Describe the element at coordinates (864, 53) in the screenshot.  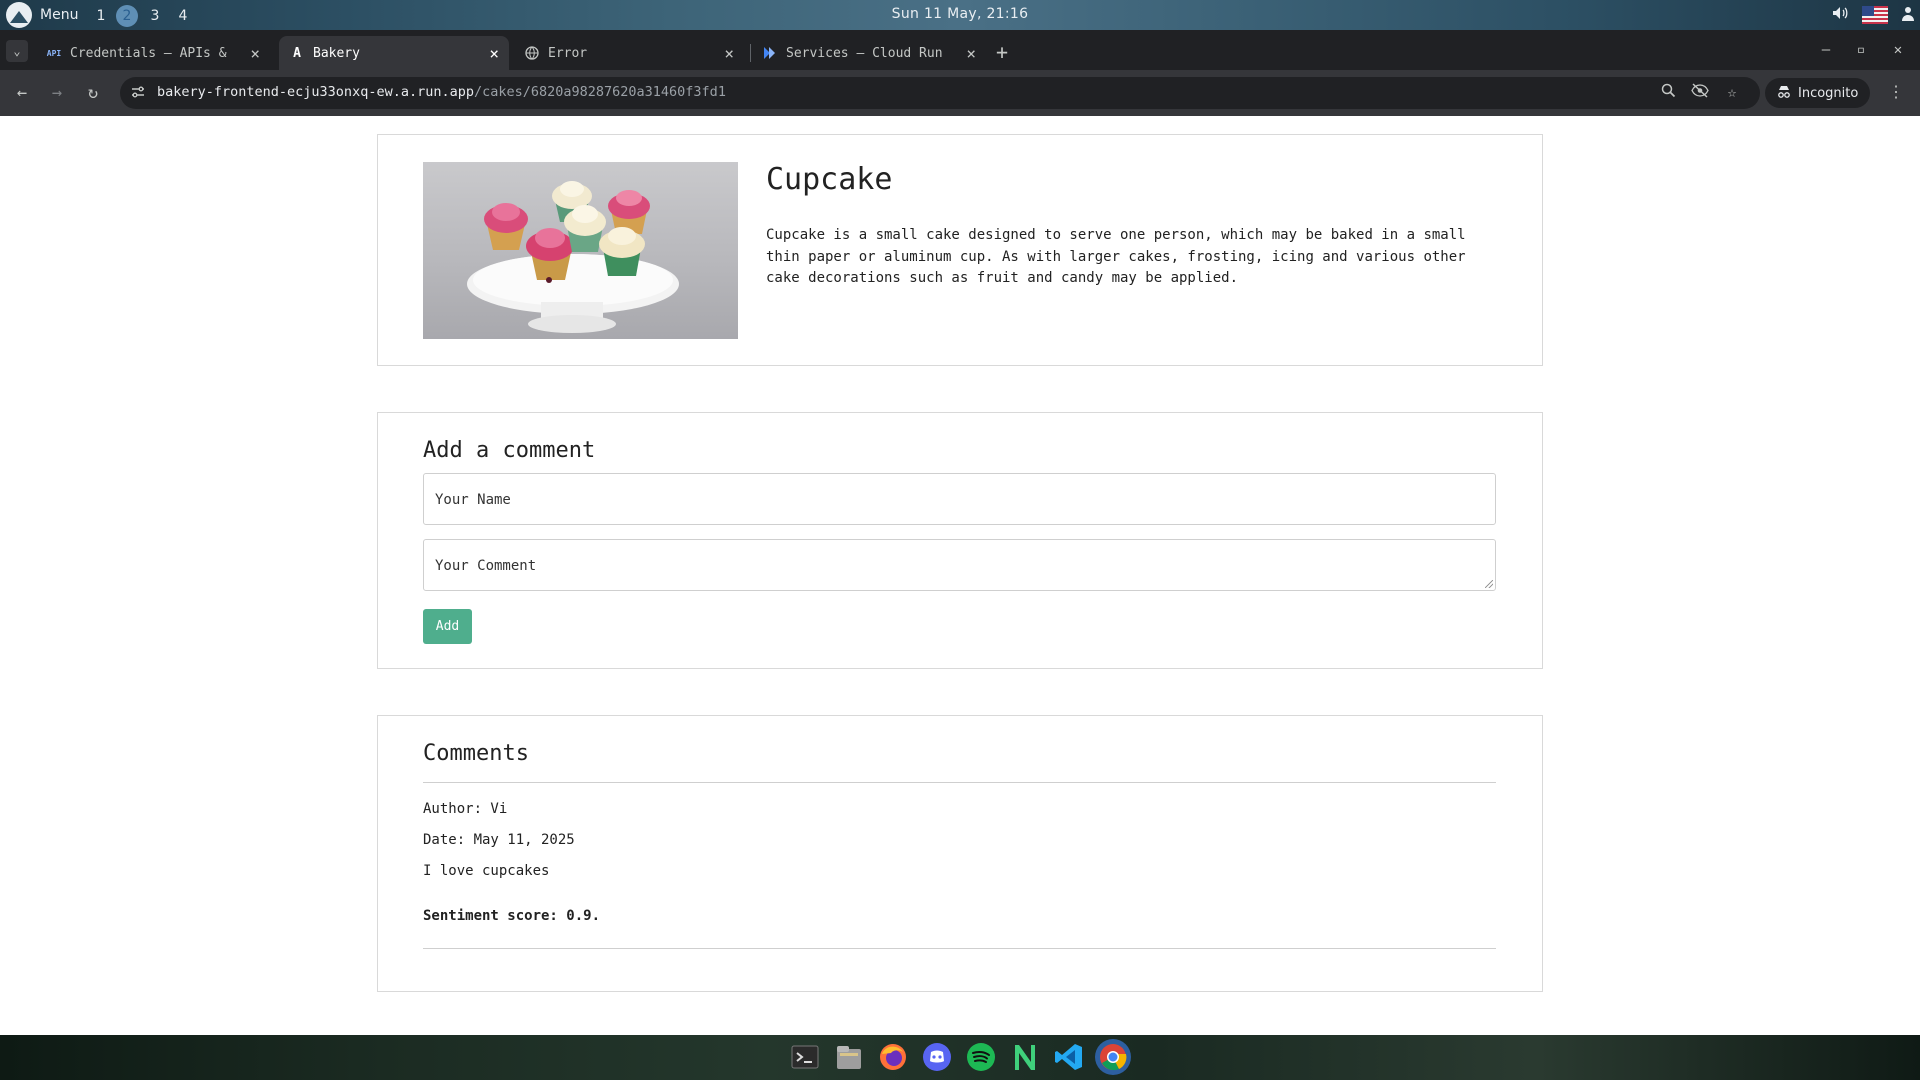
I see `tab-title: Services – Cloud Run` at that location.